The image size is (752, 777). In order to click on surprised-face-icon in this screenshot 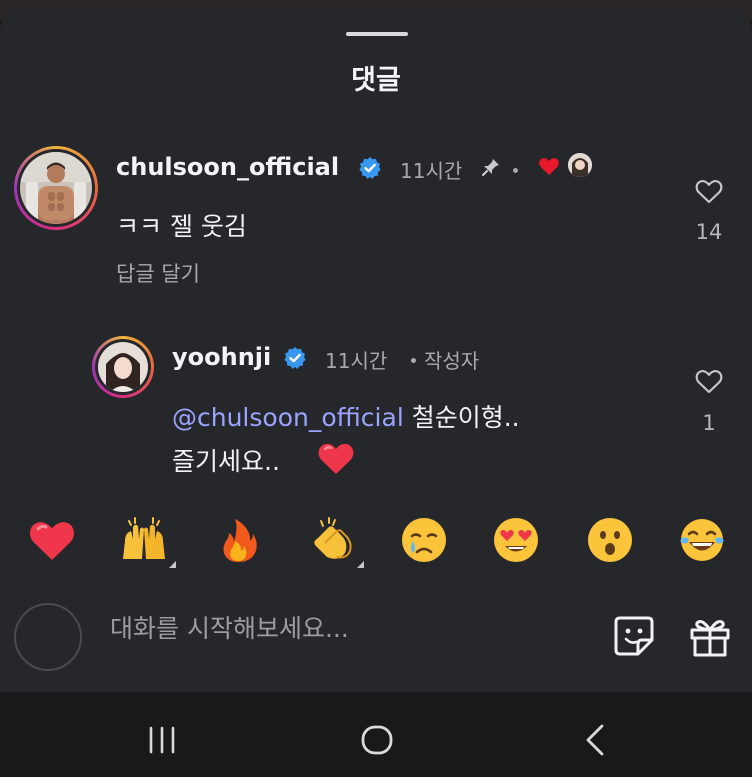, I will do `click(610, 540)`.